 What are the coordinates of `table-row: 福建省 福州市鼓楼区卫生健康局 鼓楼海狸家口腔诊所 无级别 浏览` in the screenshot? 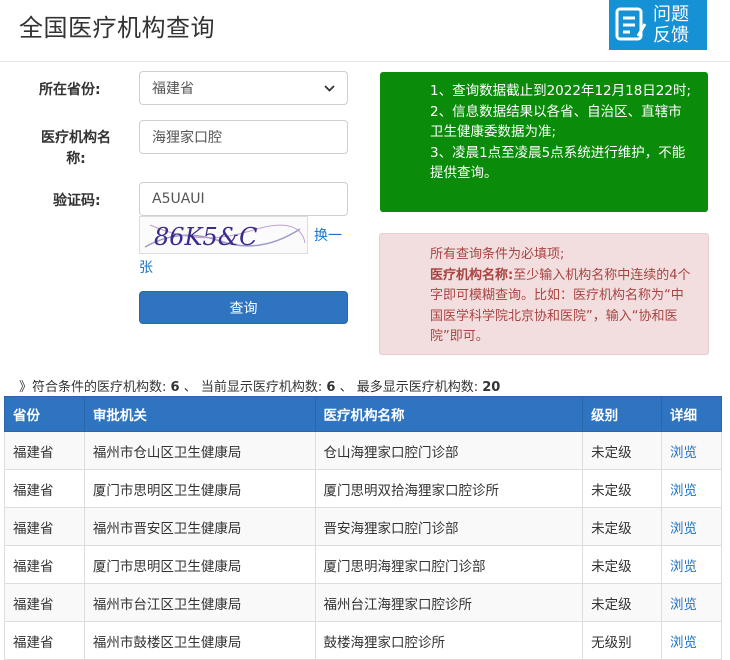 It's located at (363, 640).